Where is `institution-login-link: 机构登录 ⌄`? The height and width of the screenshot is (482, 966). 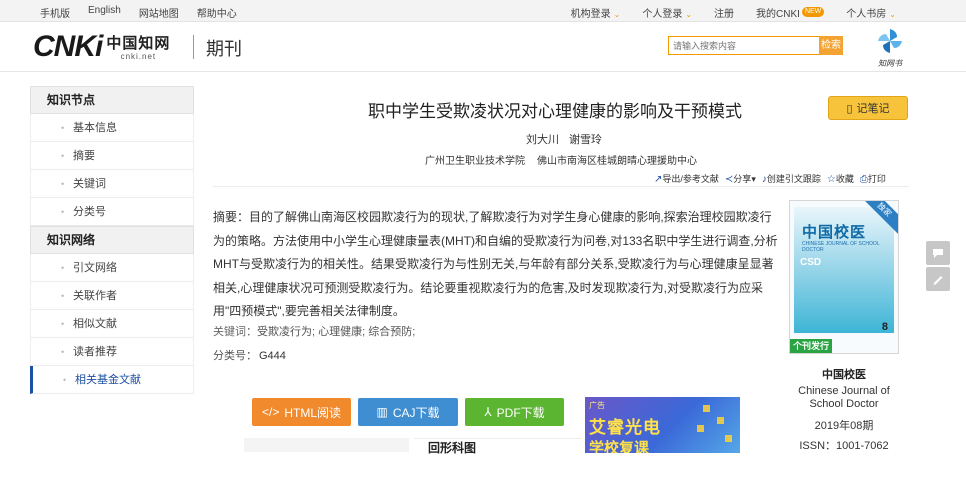 institution-login-link: 机构登录 ⌄ is located at coordinates (596, 12).